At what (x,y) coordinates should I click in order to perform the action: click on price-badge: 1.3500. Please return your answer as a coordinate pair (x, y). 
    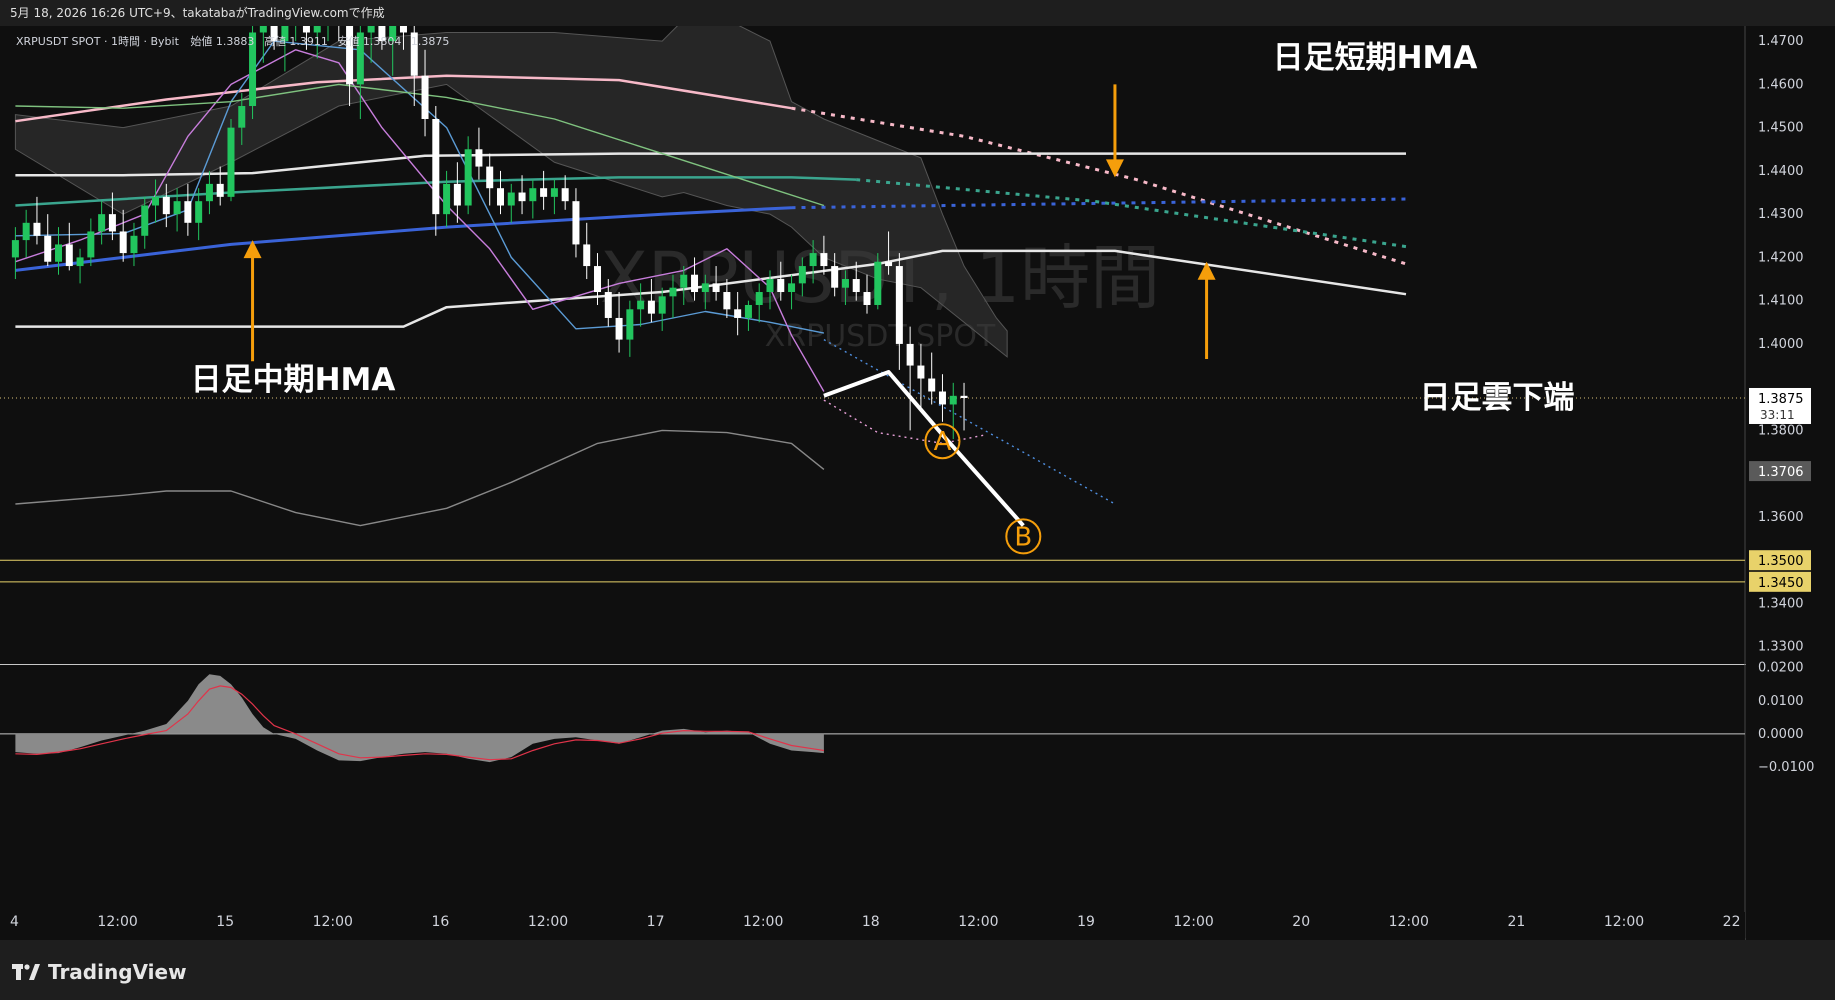
    Looking at the image, I should click on (1780, 560).